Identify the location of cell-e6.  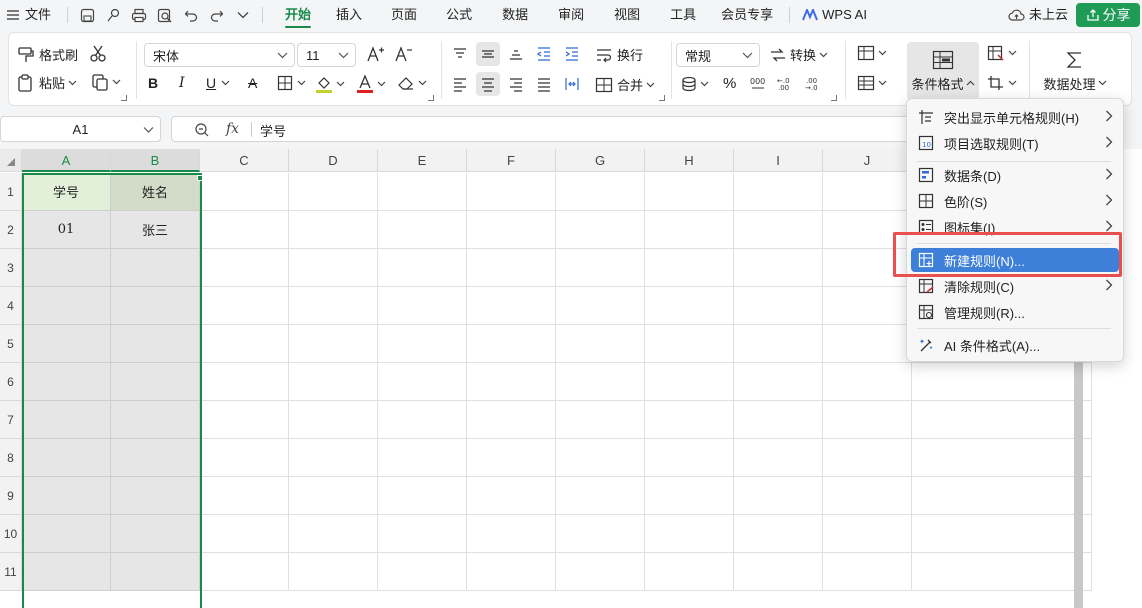
(422, 382).